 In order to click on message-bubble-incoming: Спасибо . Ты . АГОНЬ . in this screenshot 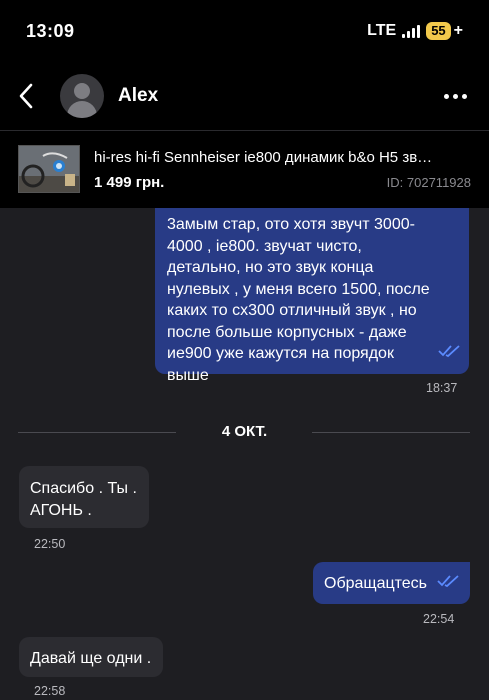, I will do `click(84, 497)`.